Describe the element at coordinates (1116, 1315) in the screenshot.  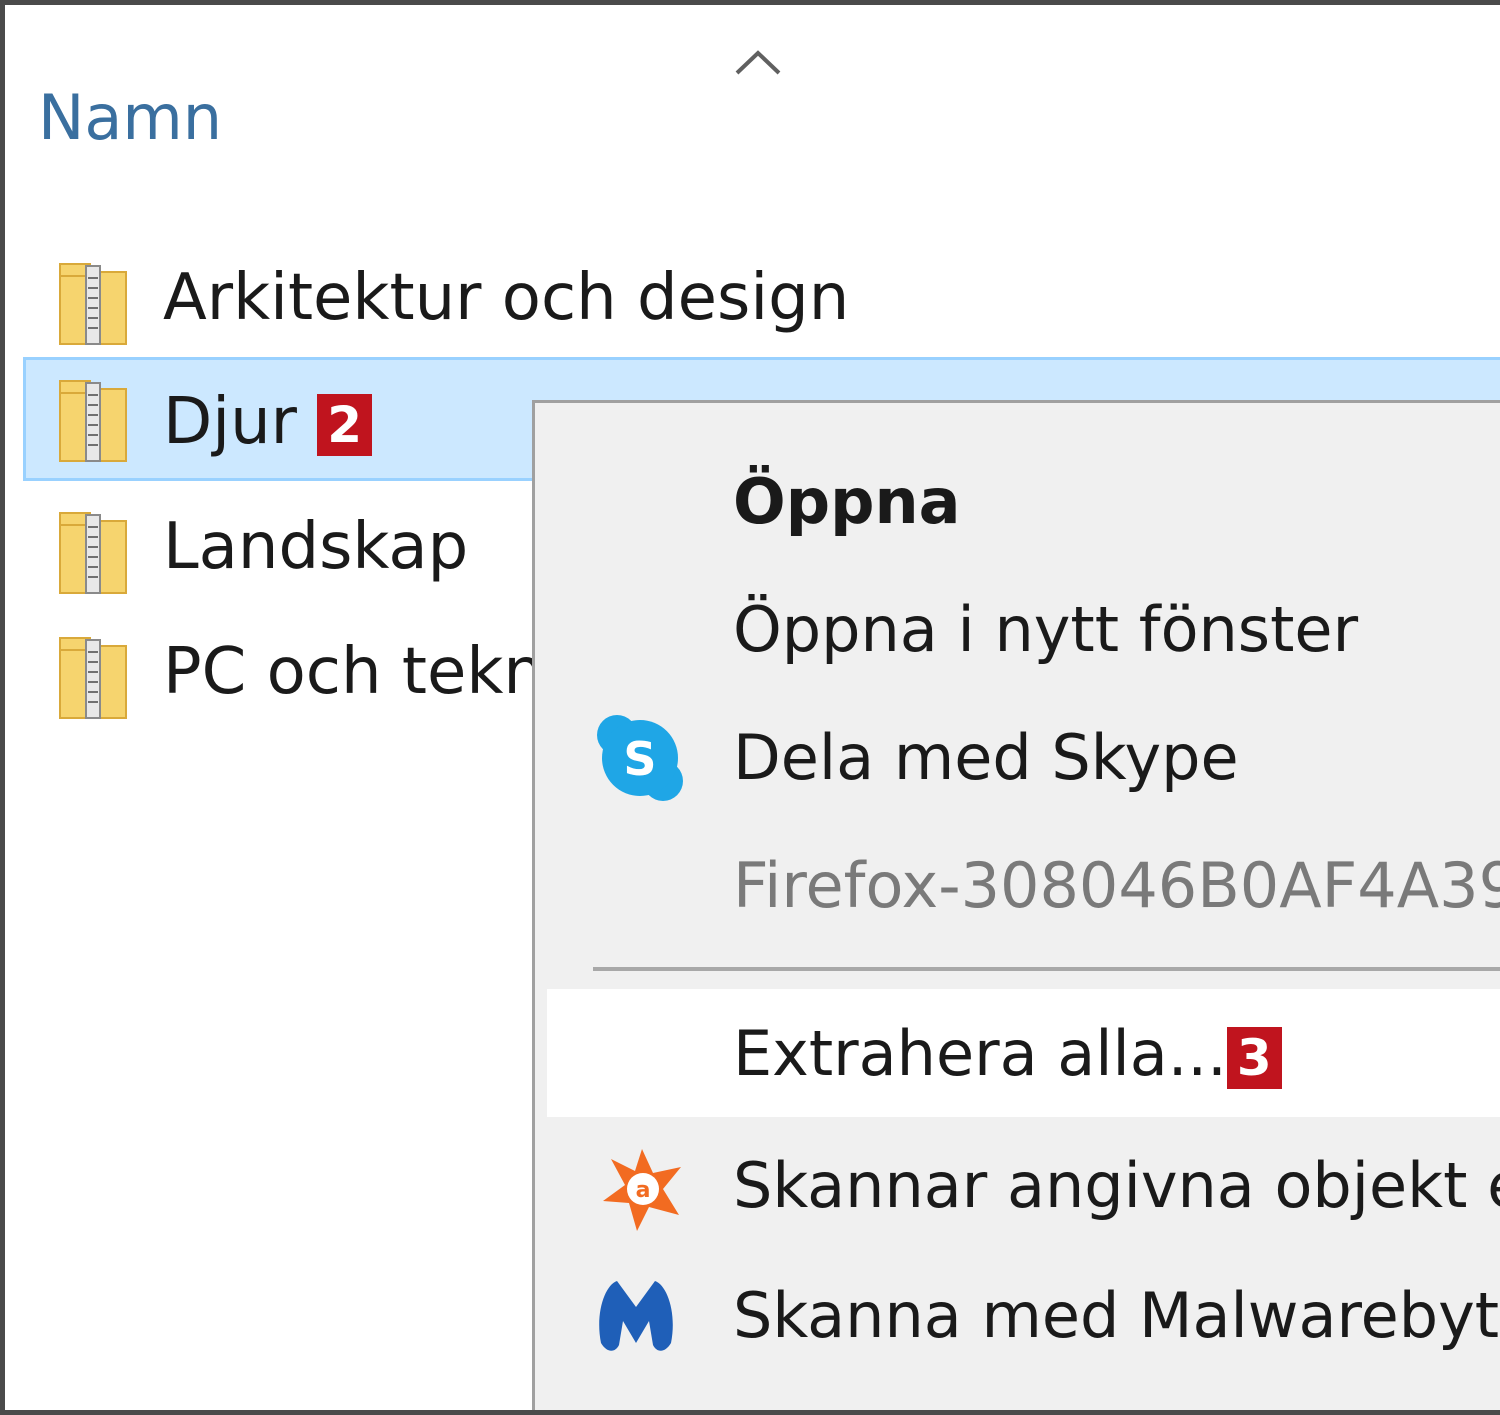
I see `menu-item-label: Skanna med Malwarebyte` at that location.